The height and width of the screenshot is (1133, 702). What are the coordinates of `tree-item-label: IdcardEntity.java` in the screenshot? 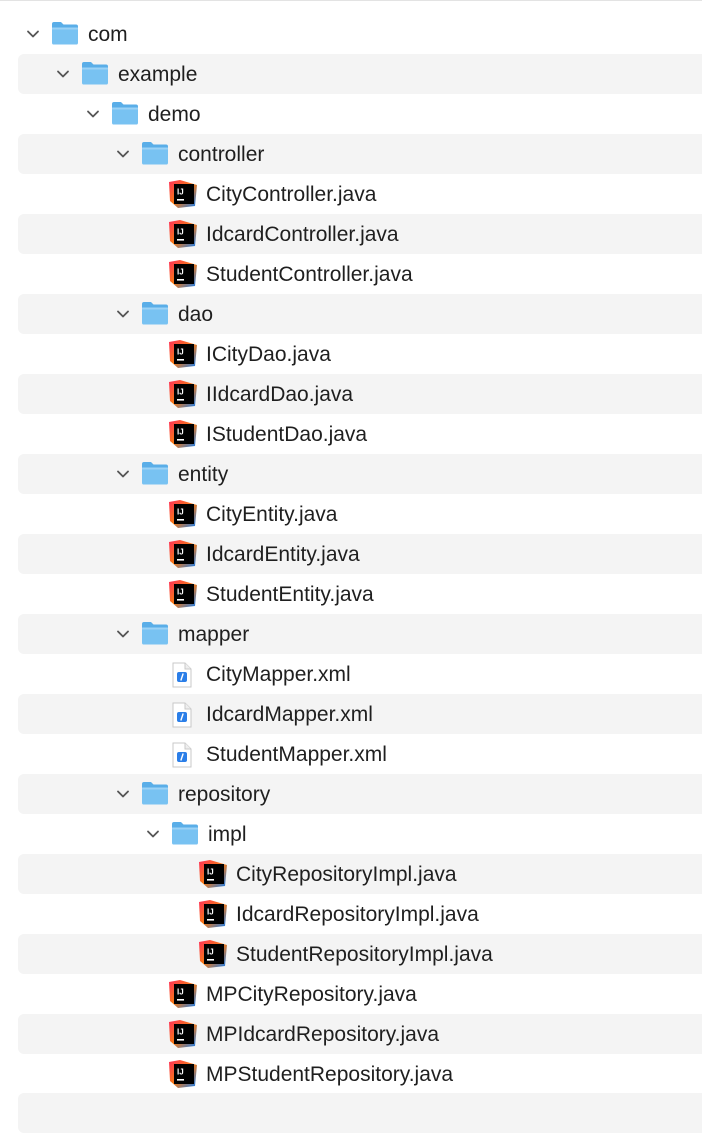 It's located at (283, 554).